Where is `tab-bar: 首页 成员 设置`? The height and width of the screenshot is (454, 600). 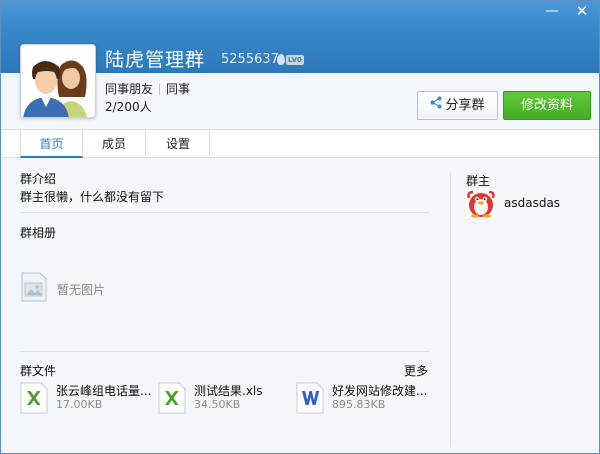
tab-bar: 首页 成员 设置 is located at coordinates (300, 143).